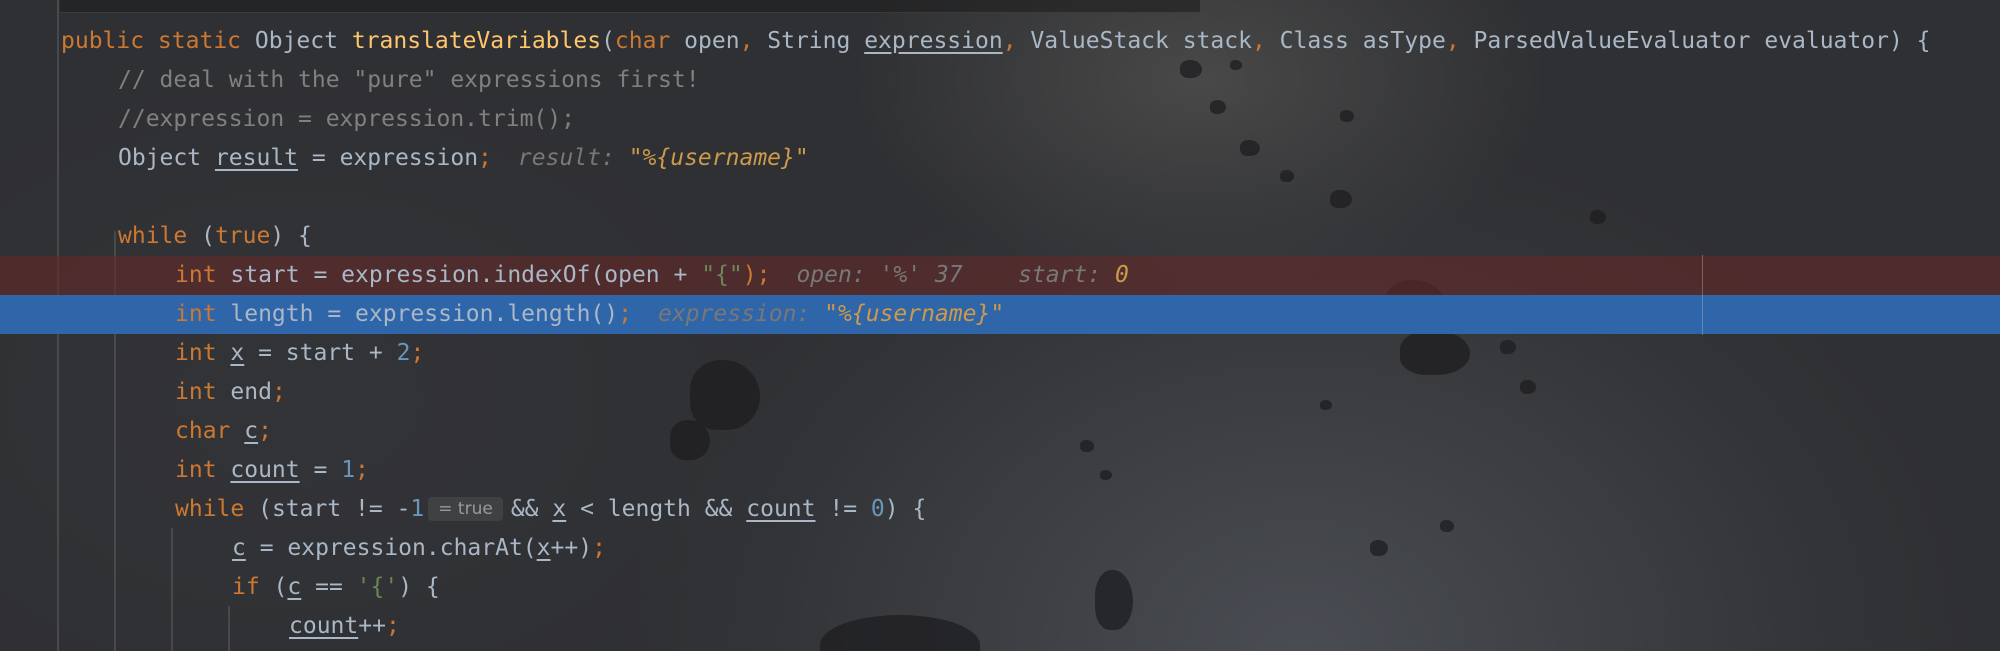 This screenshot has height=651, width=2000. What do you see at coordinates (933, 41) in the screenshot?
I see `reassigned-variable-token: expression` at bounding box center [933, 41].